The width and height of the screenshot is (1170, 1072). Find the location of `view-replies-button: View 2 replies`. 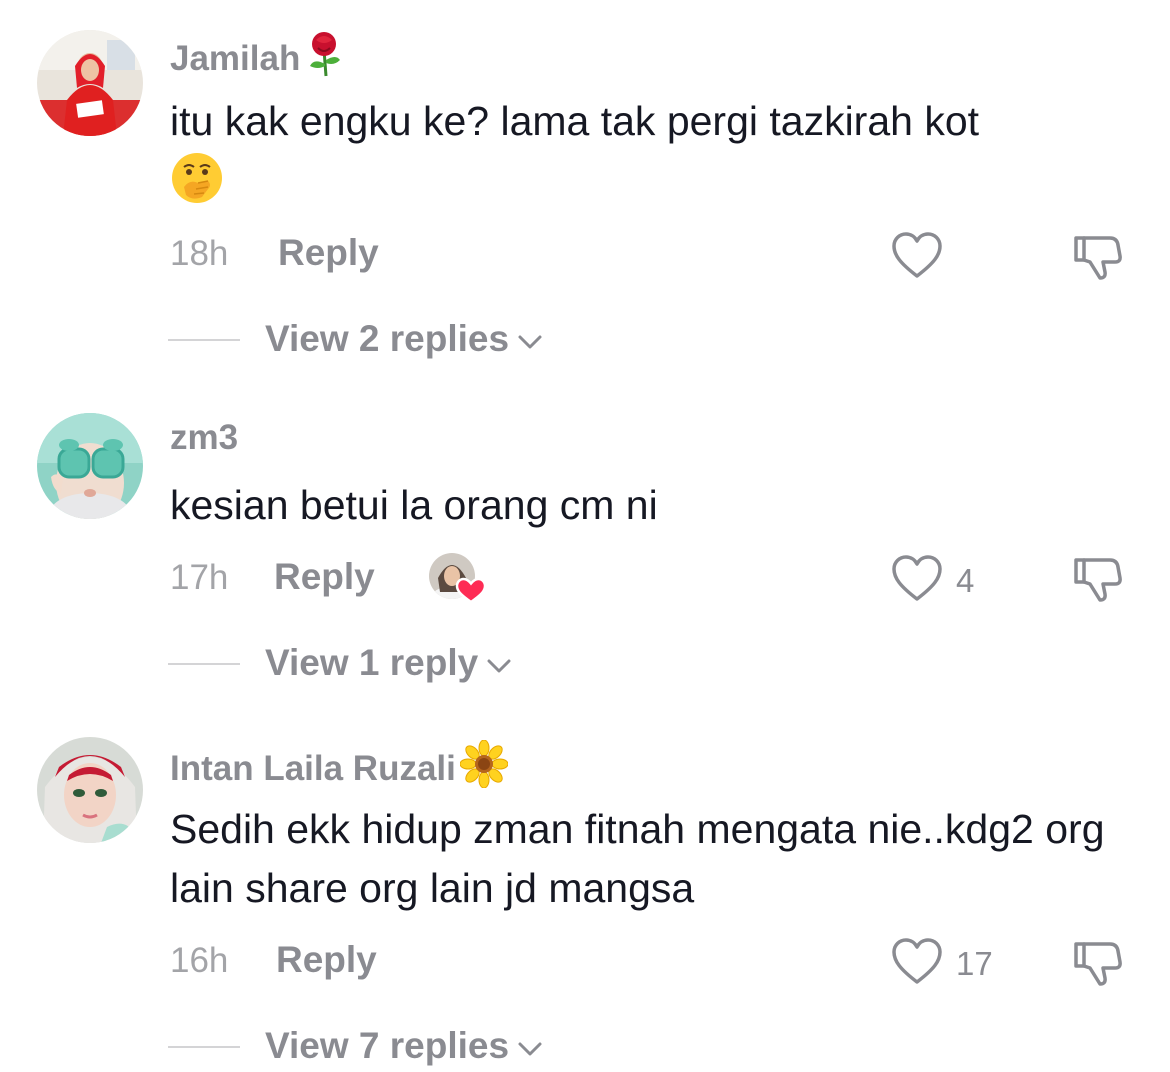

view-replies-button: View 2 replies is located at coordinates (404, 339).